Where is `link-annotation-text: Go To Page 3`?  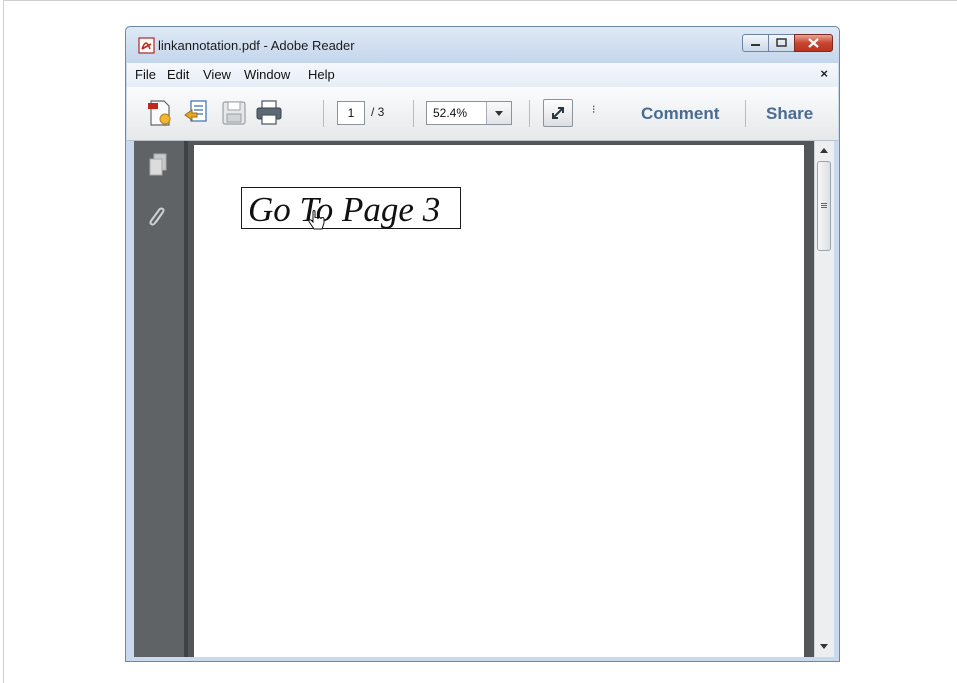 link-annotation-text: Go To Page 3 is located at coordinates (344, 209).